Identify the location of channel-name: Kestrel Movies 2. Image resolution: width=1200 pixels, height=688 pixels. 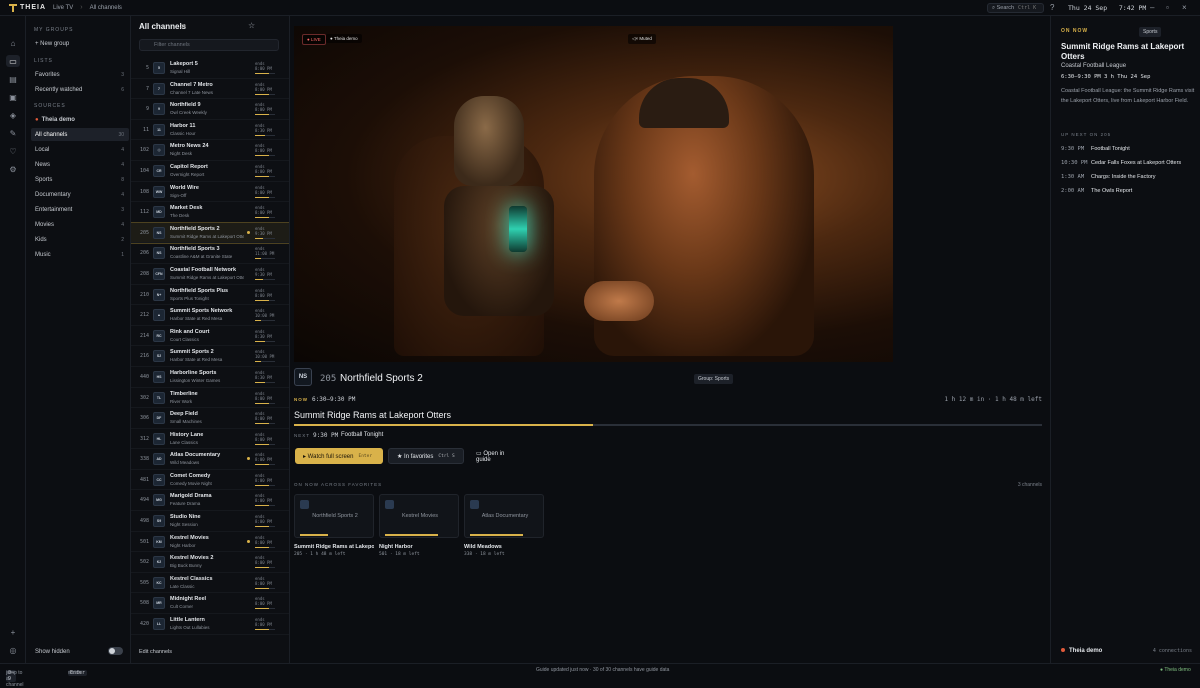
(192, 558).